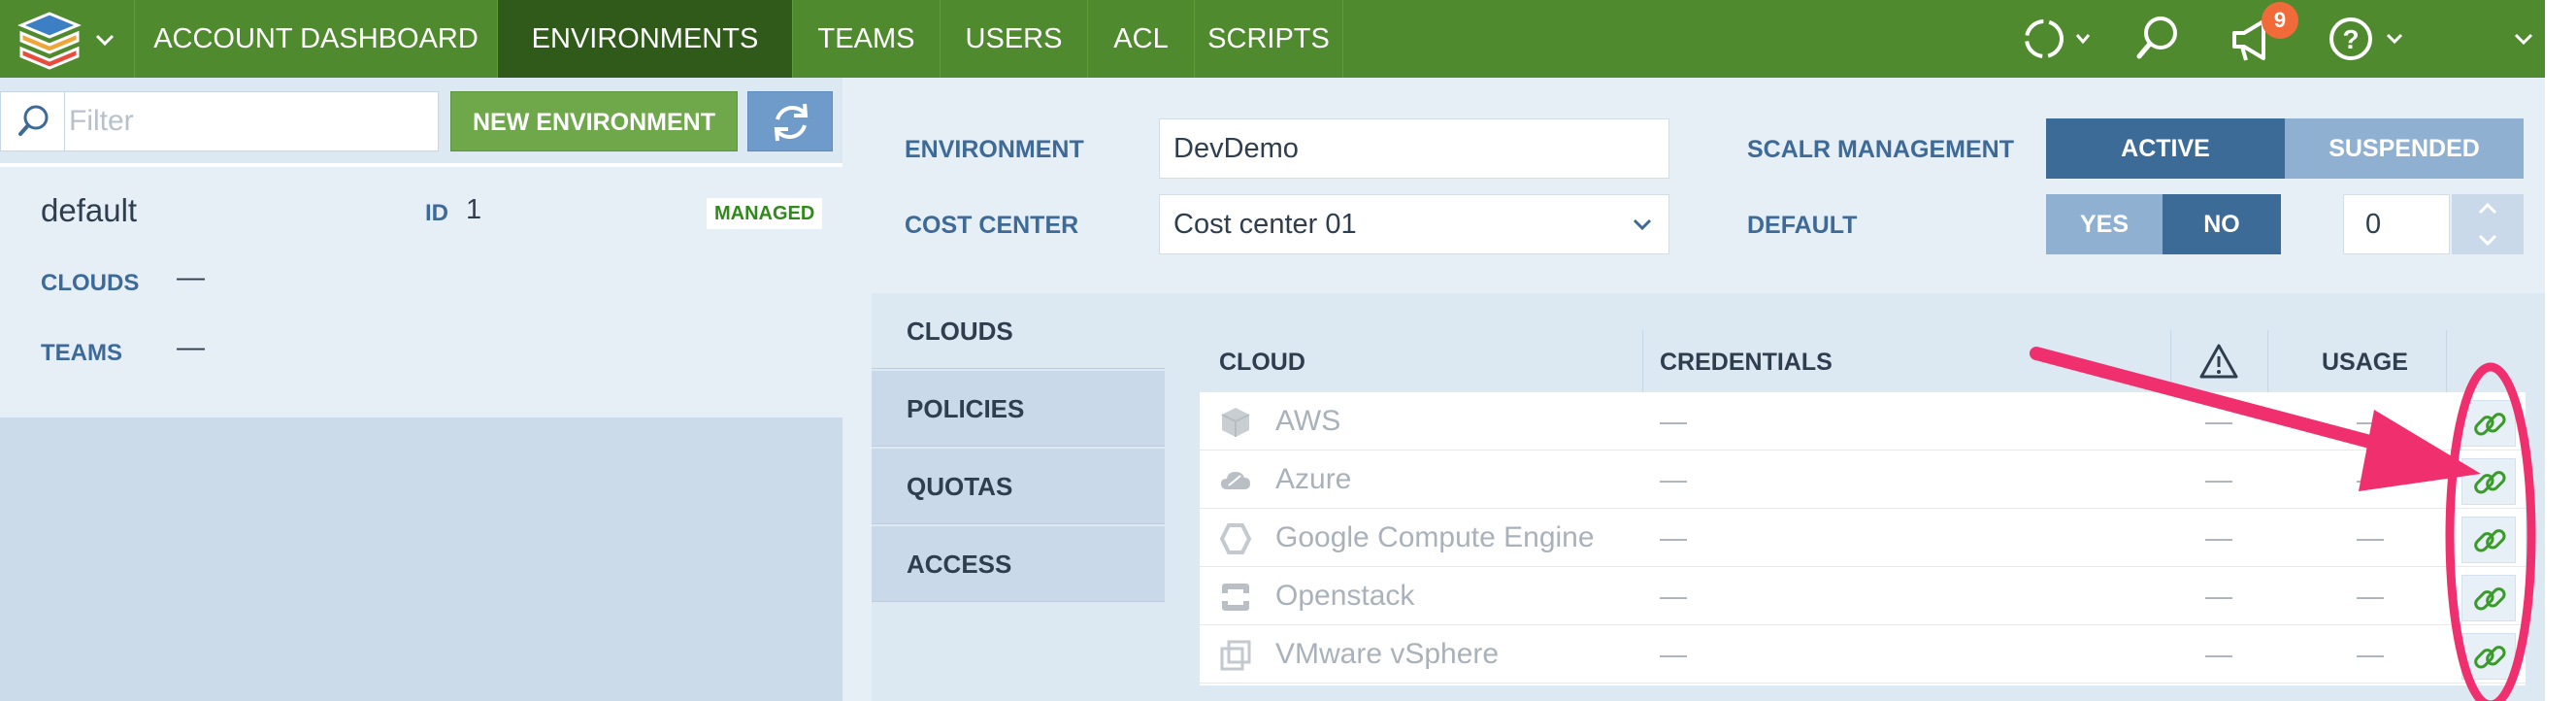 This screenshot has height=701, width=2576. I want to click on table-row: AWS — — —, so click(1863, 421).